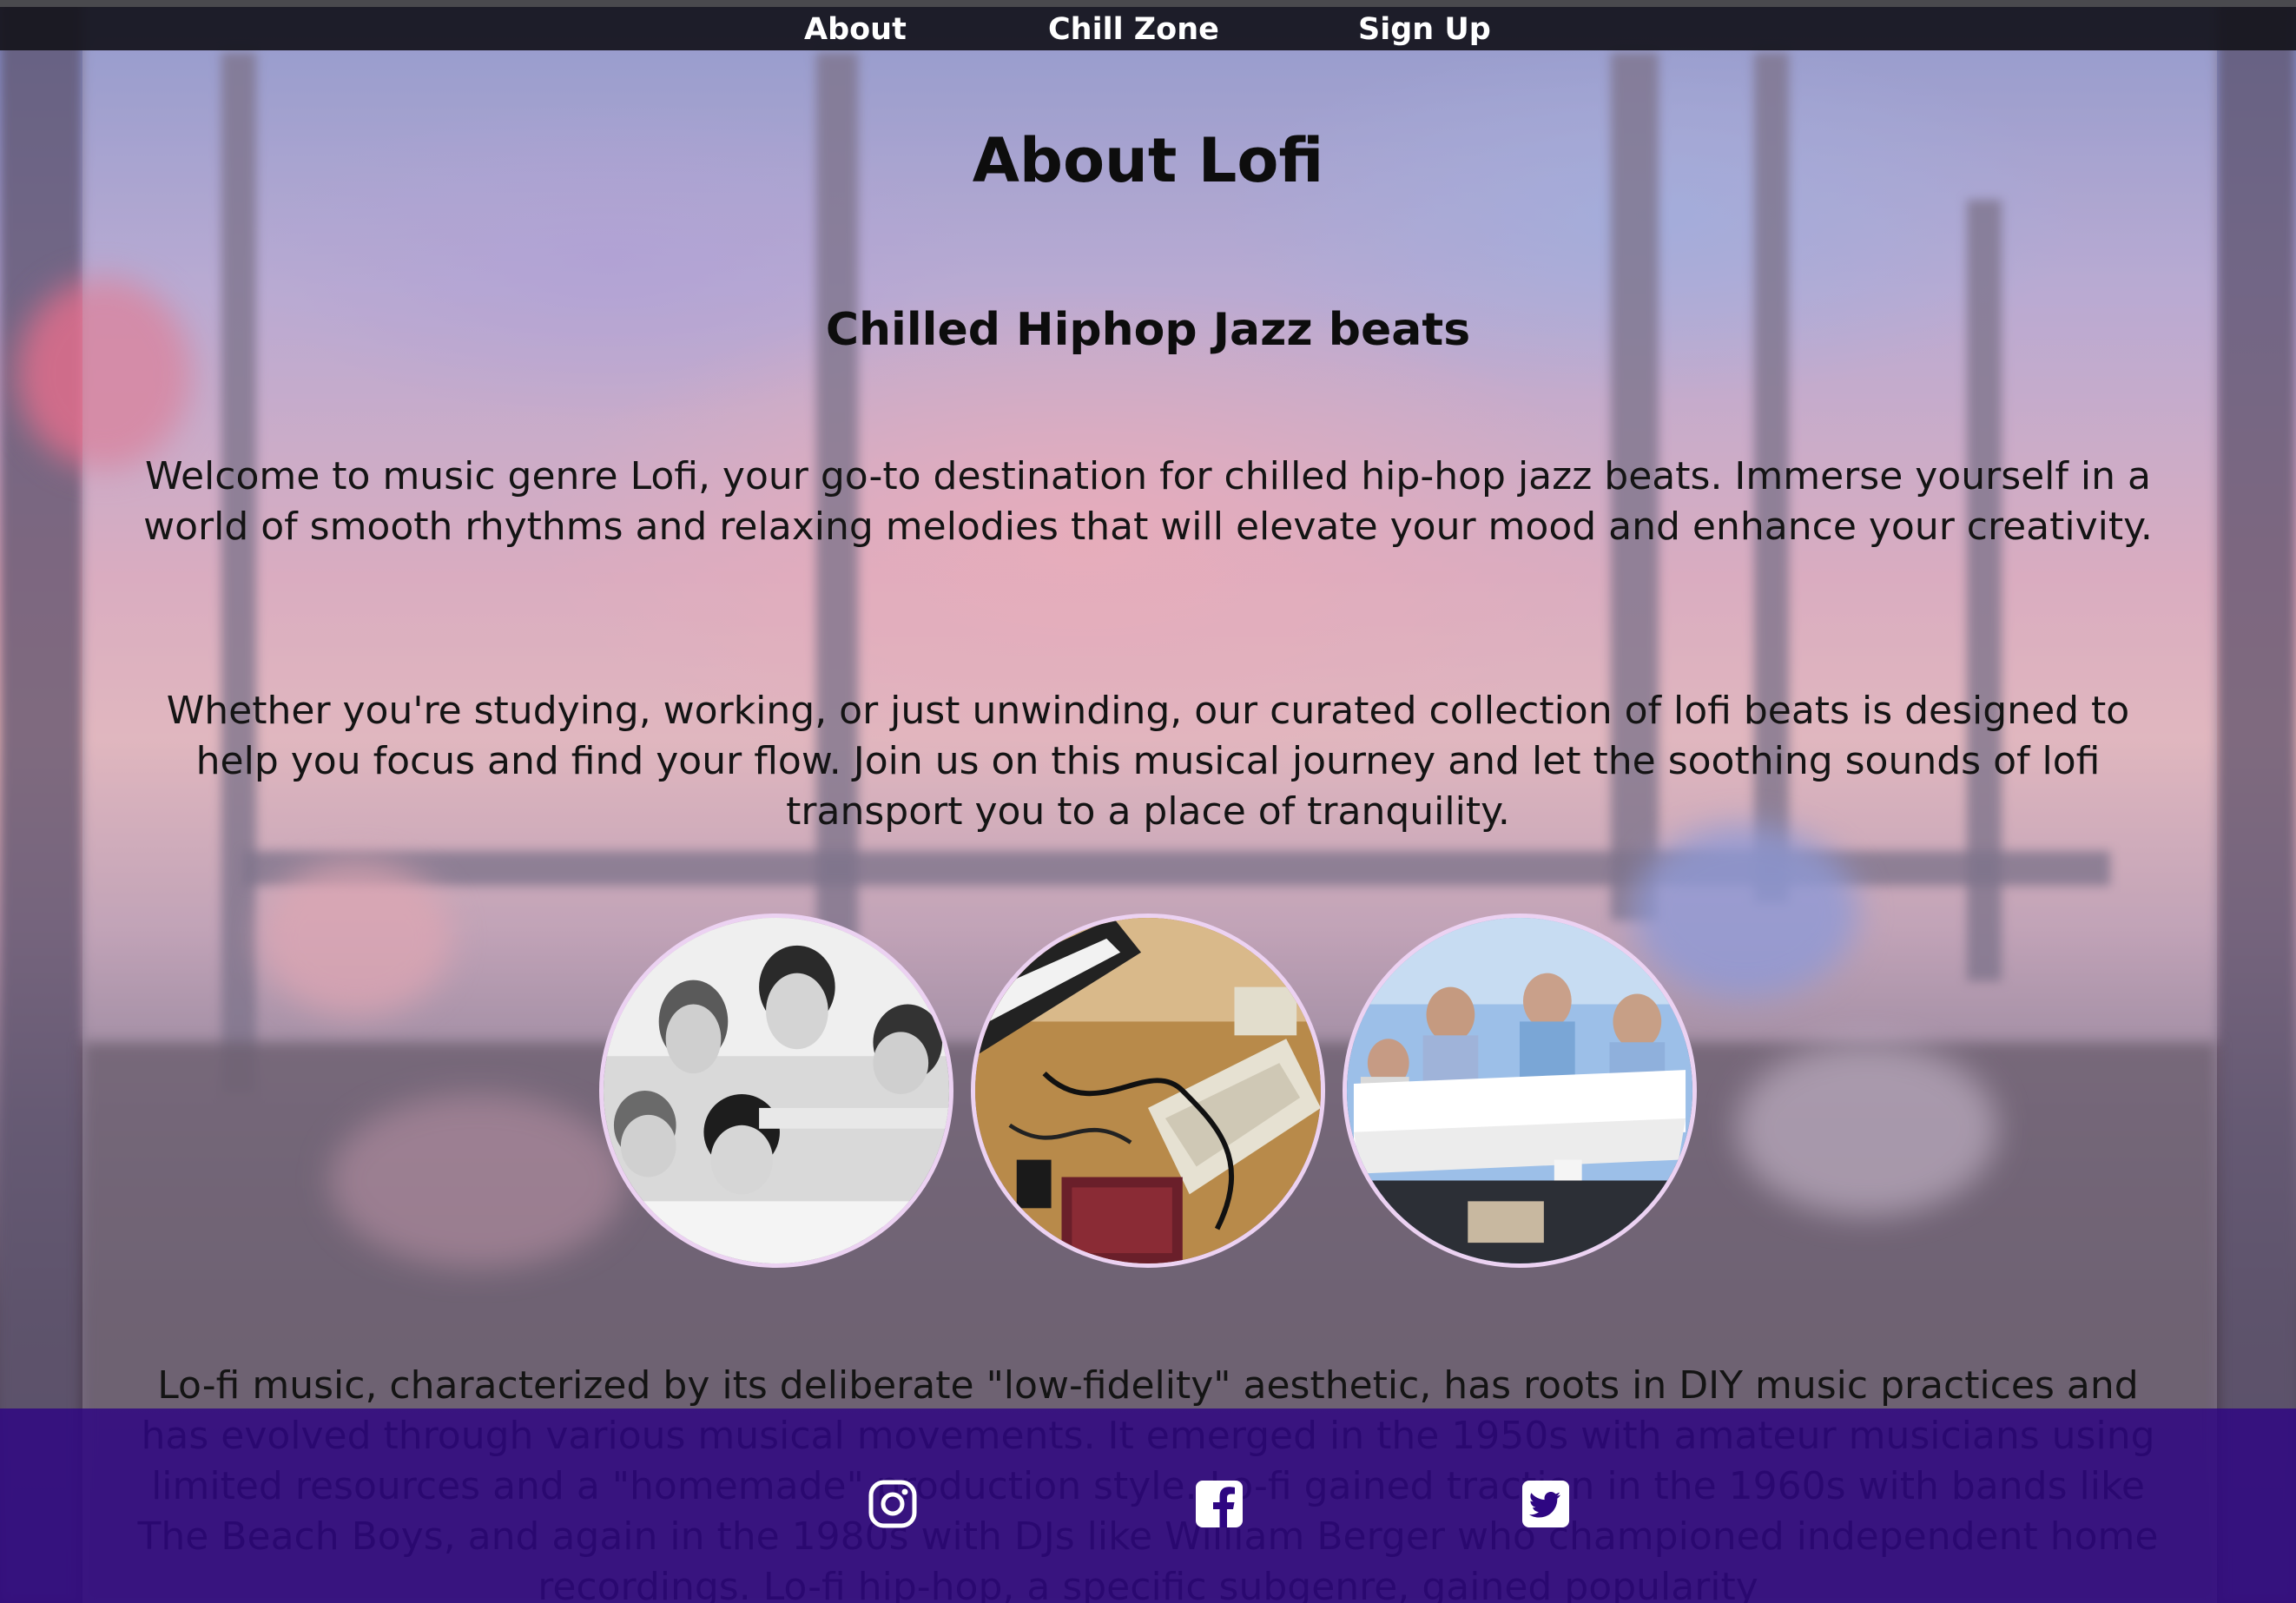 The height and width of the screenshot is (1603, 2296). What do you see at coordinates (1520, 1091) in the screenshot?
I see `piano-performance-photo` at bounding box center [1520, 1091].